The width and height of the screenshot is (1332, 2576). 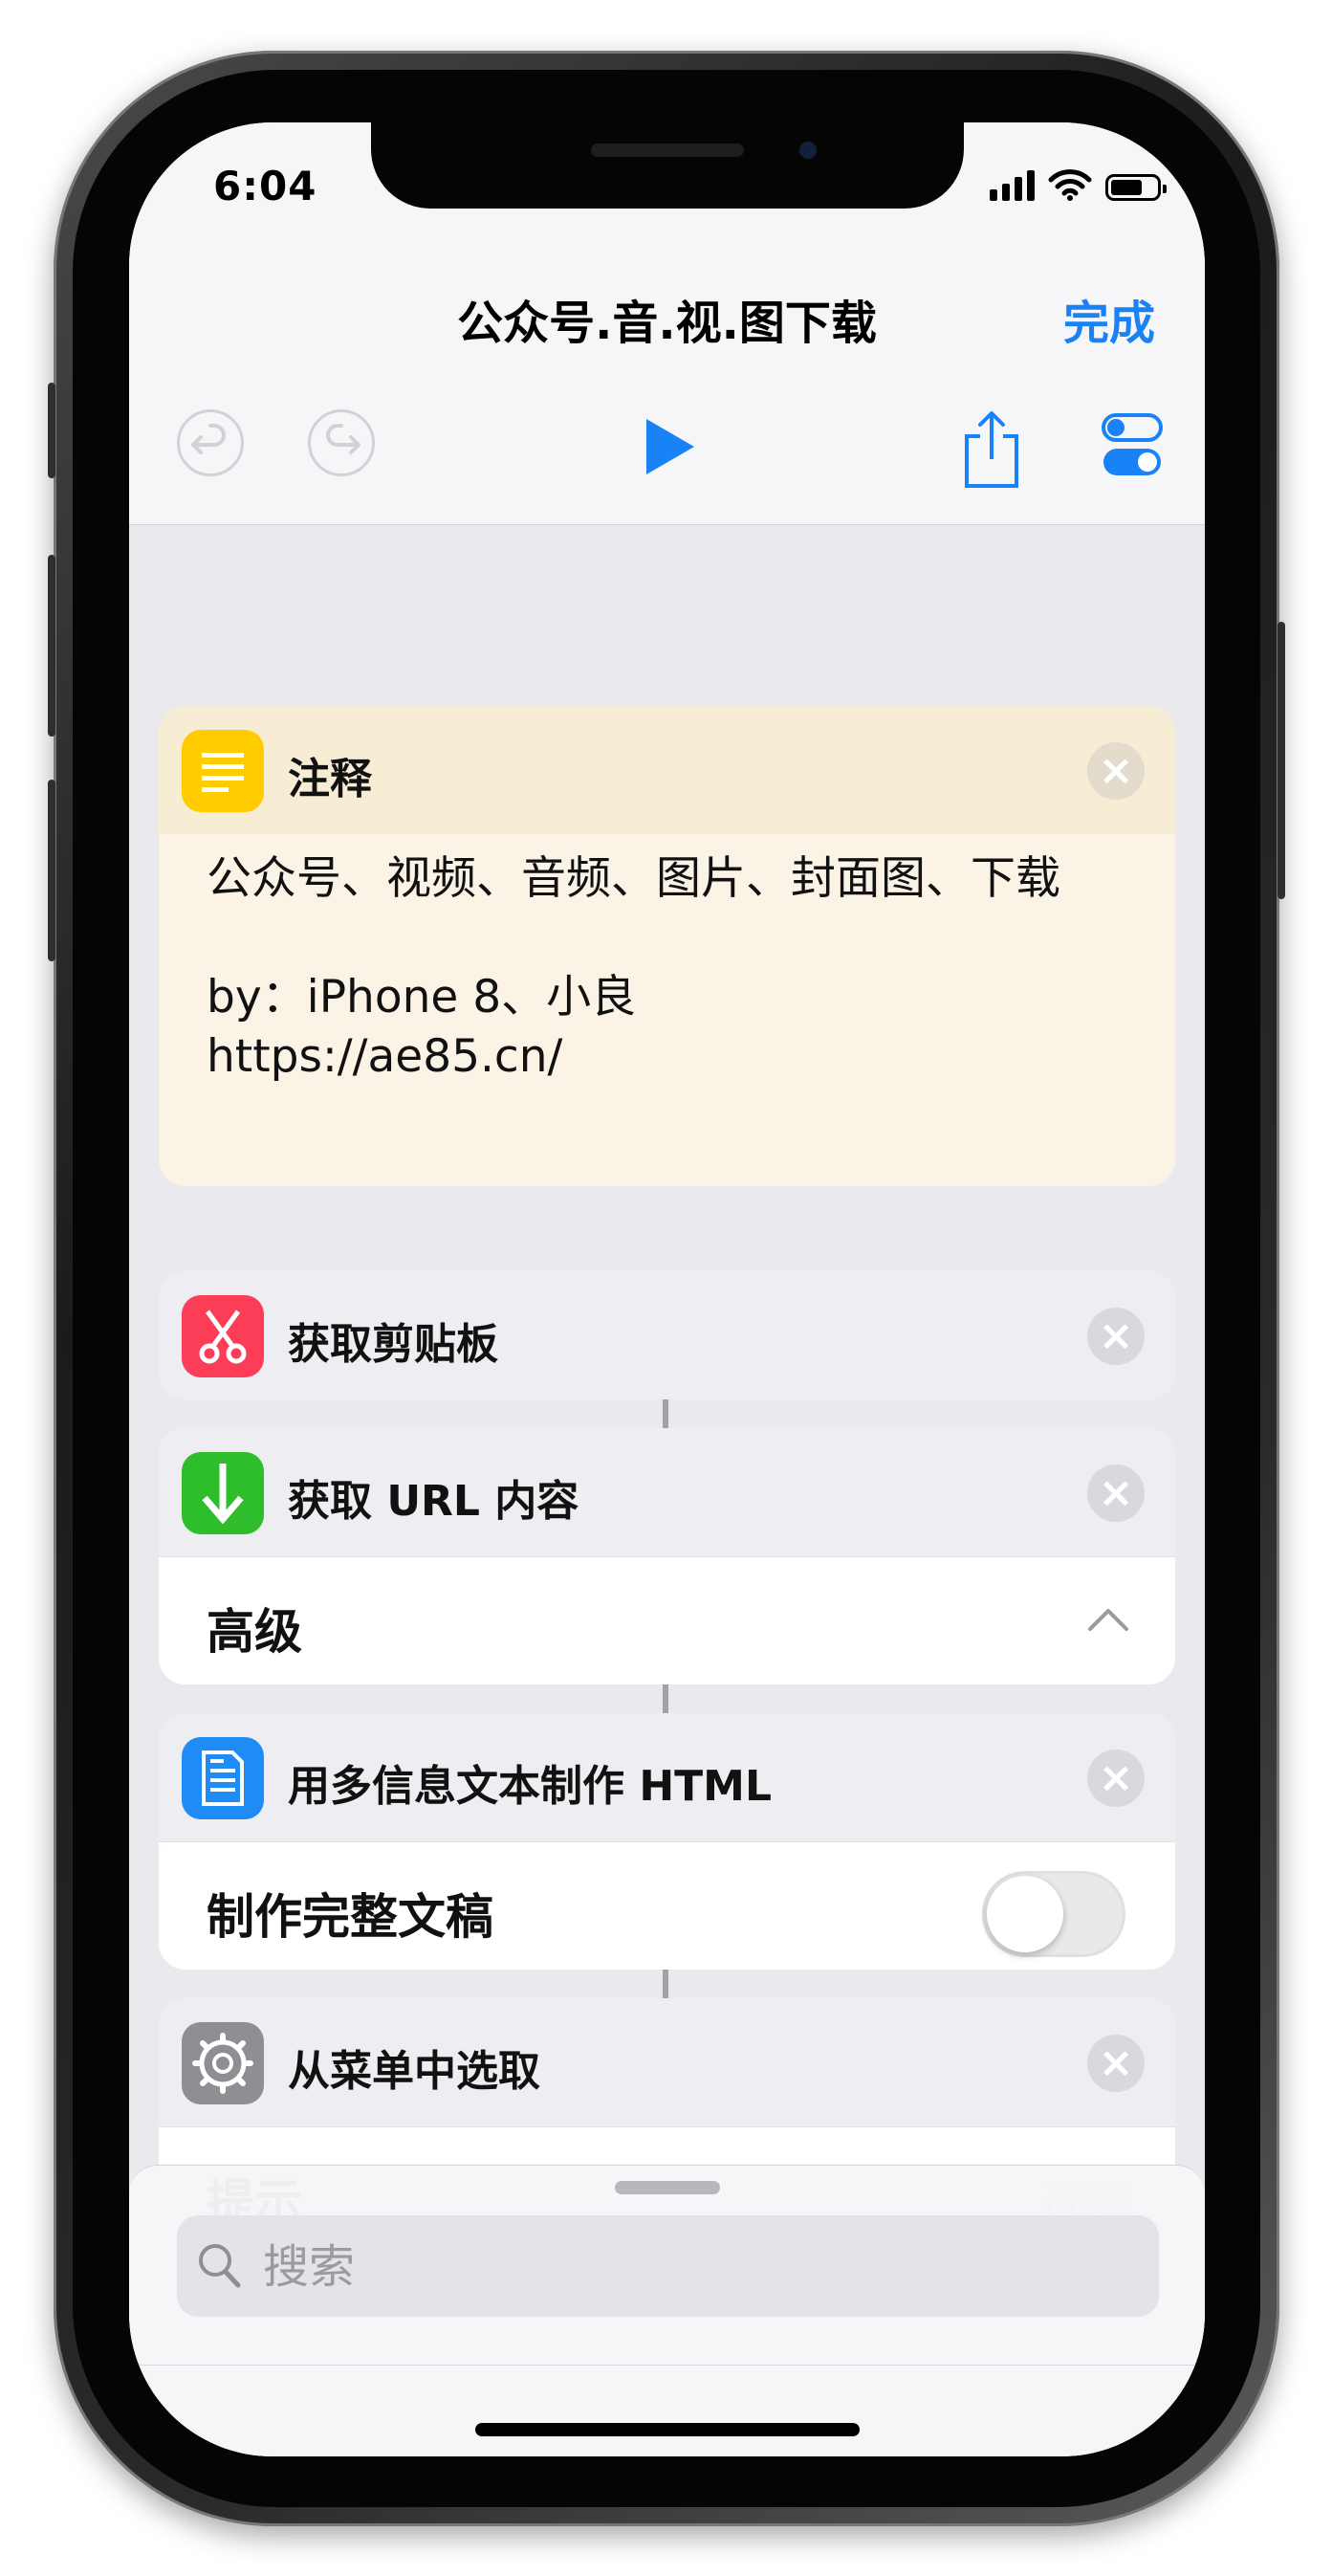 What do you see at coordinates (667, 2429) in the screenshot?
I see `home-indicator` at bounding box center [667, 2429].